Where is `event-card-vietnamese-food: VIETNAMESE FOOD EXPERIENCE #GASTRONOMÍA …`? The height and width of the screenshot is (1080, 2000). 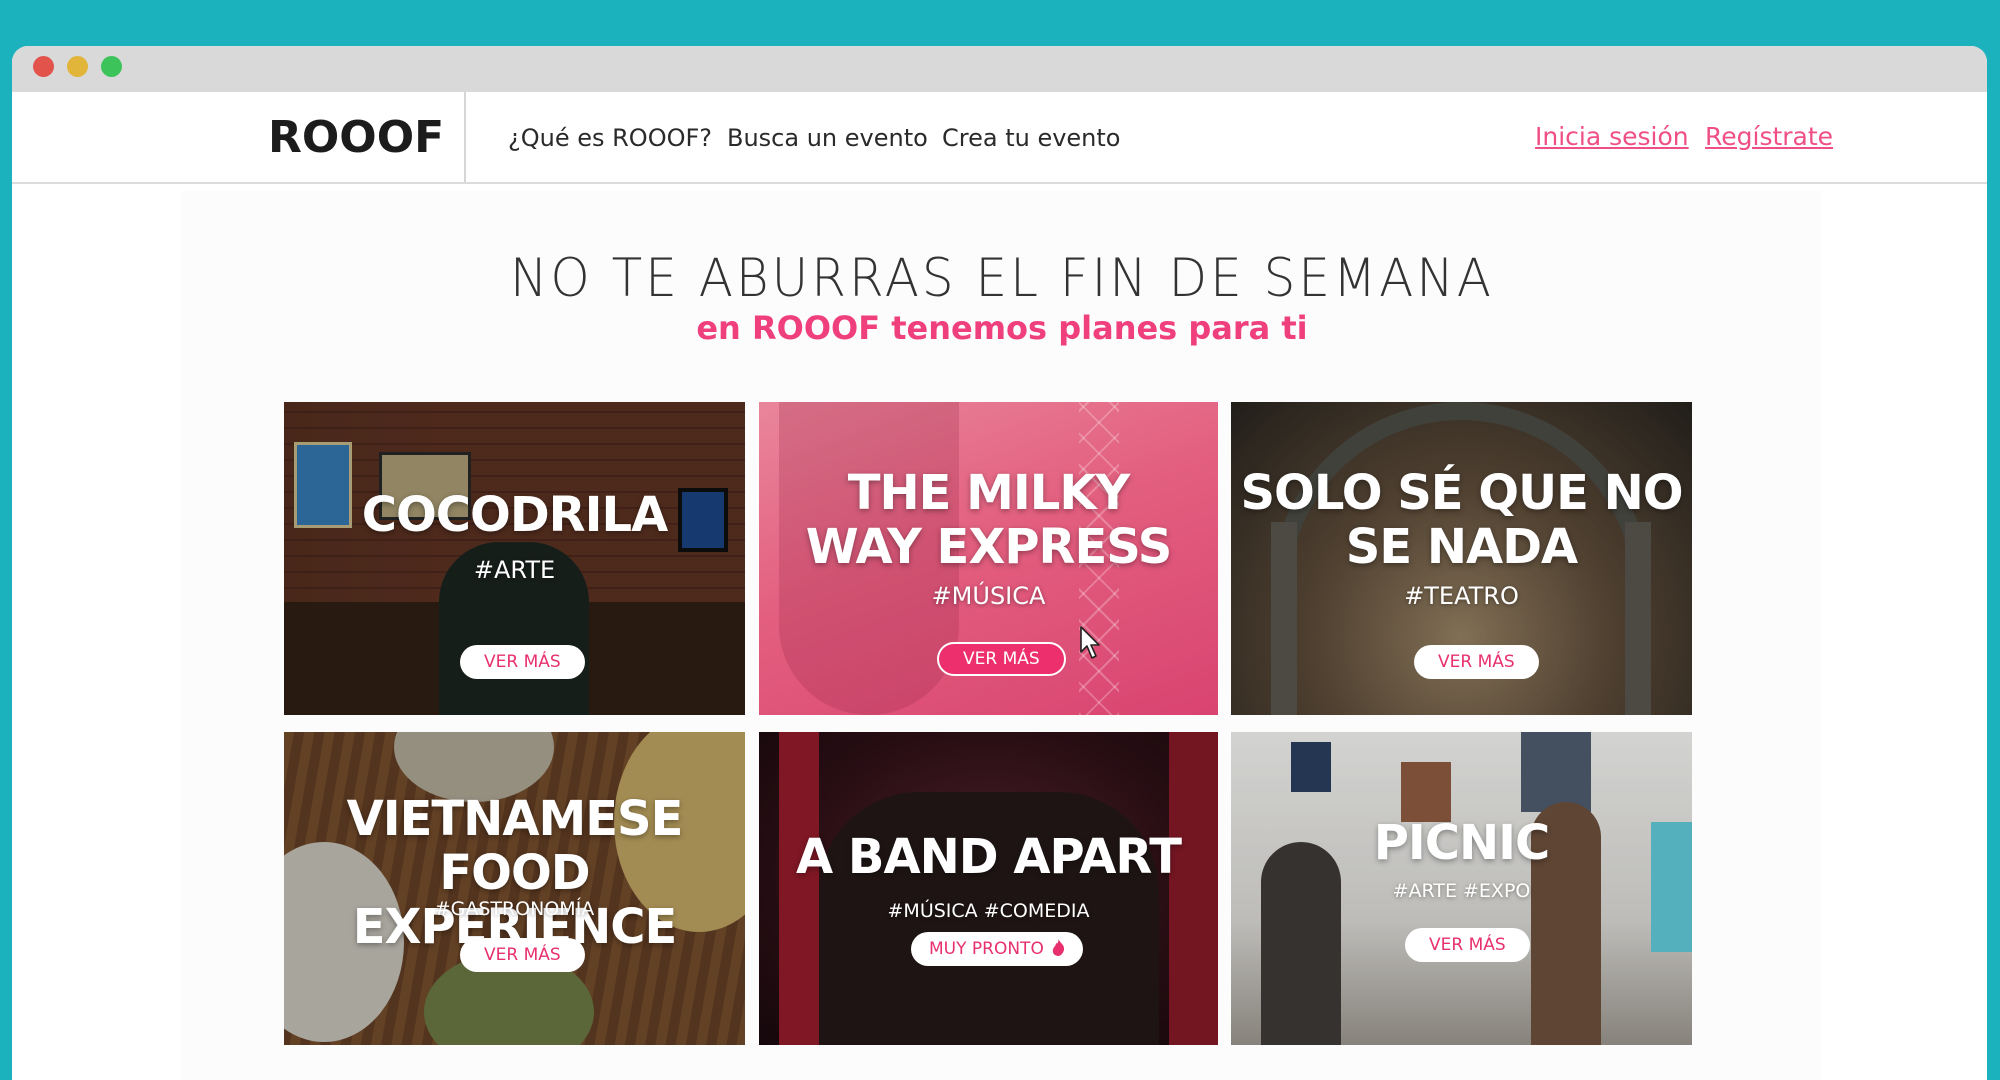
event-card-vietnamese-food: VIETNAMESE FOOD EXPERIENCE #GASTRONOMÍA … is located at coordinates (514, 888).